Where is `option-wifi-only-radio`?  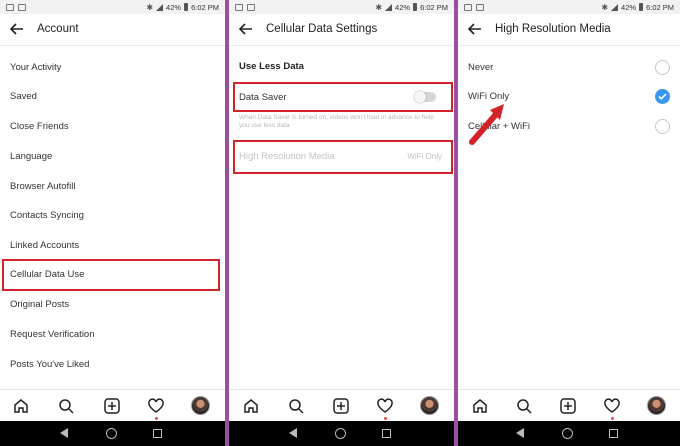 option-wifi-only-radio is located at coordinates (662, 96).